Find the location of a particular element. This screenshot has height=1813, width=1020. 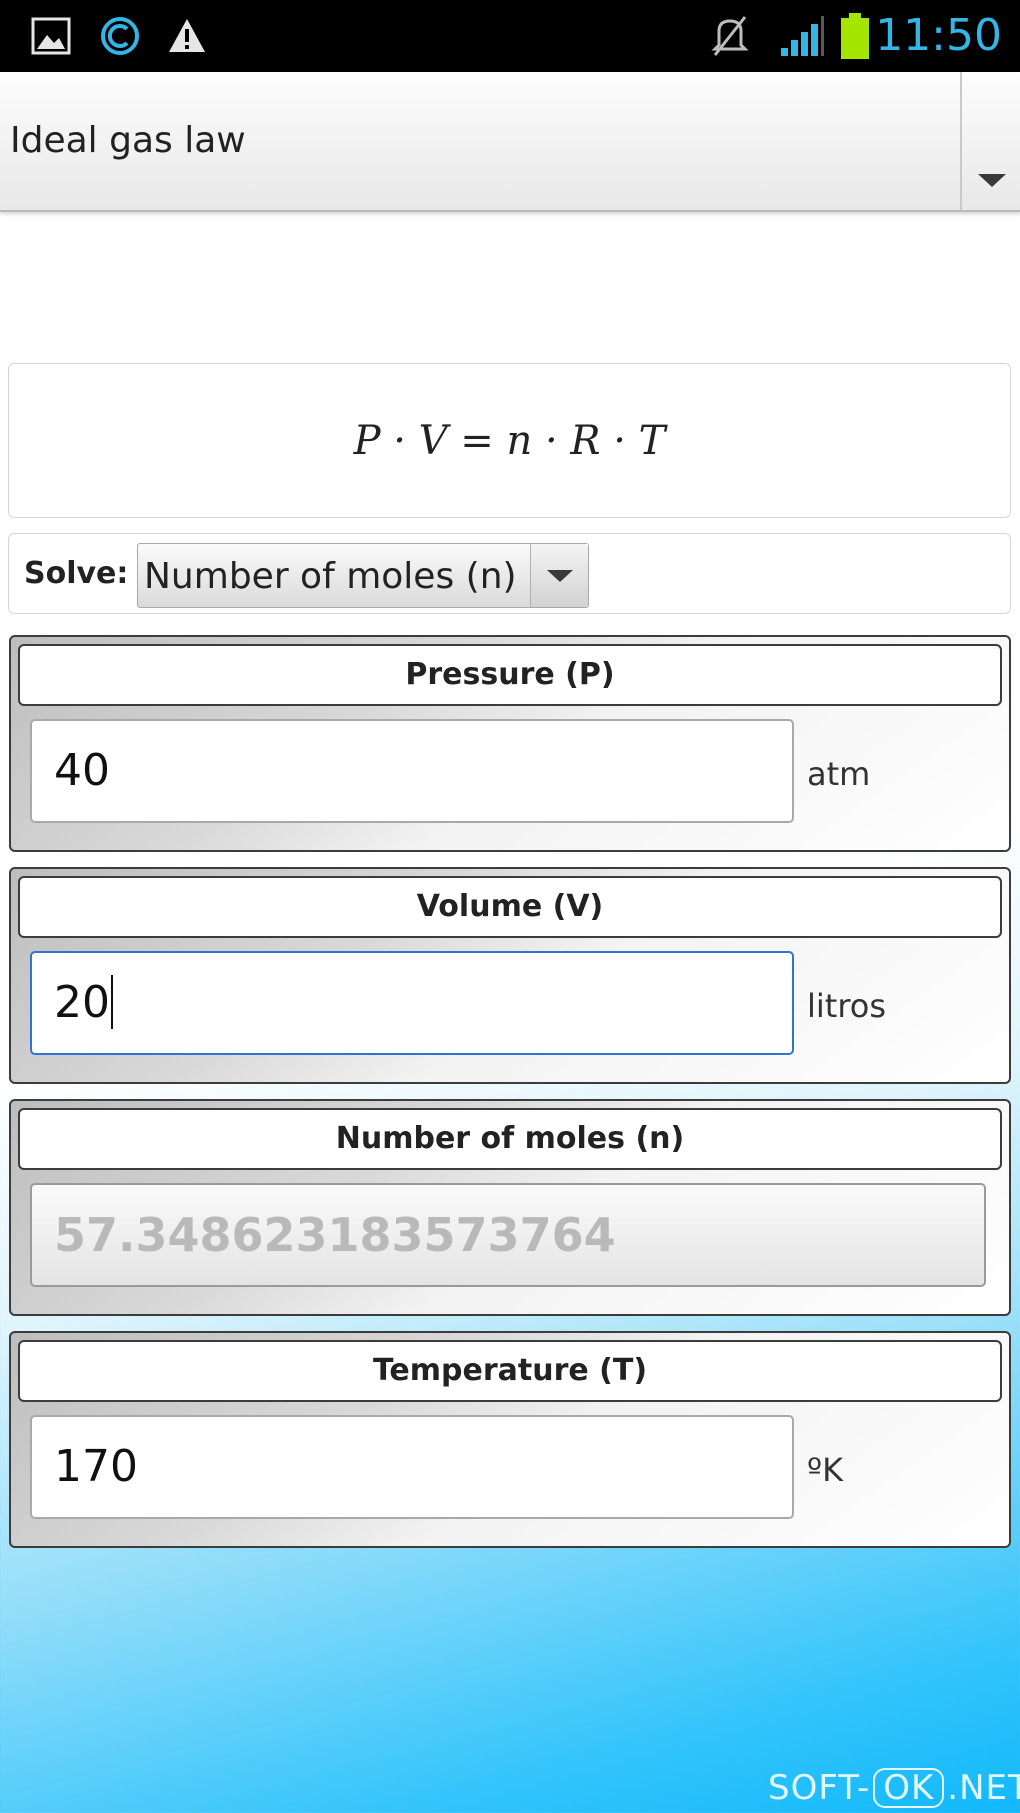

solve-select-button is located at coordinates (559, 575).